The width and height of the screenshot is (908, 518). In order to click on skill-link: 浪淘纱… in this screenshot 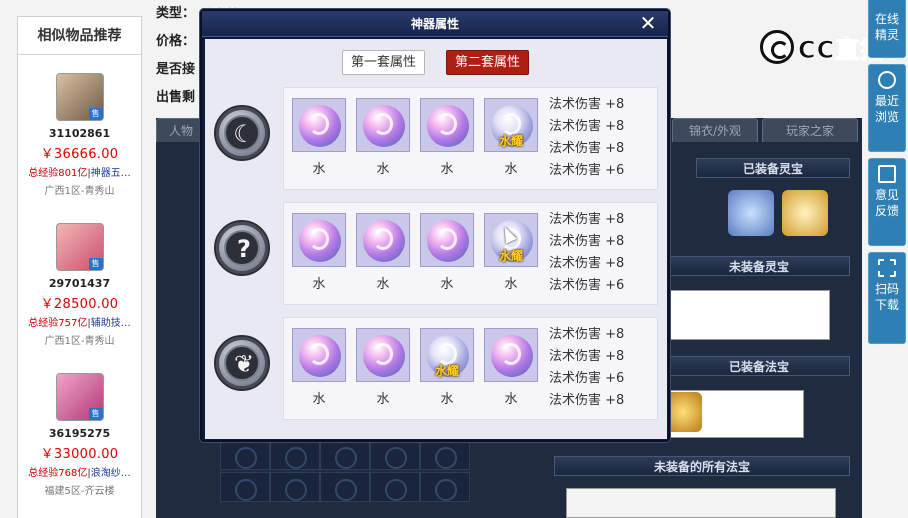, I will do `click(111, 473)`.